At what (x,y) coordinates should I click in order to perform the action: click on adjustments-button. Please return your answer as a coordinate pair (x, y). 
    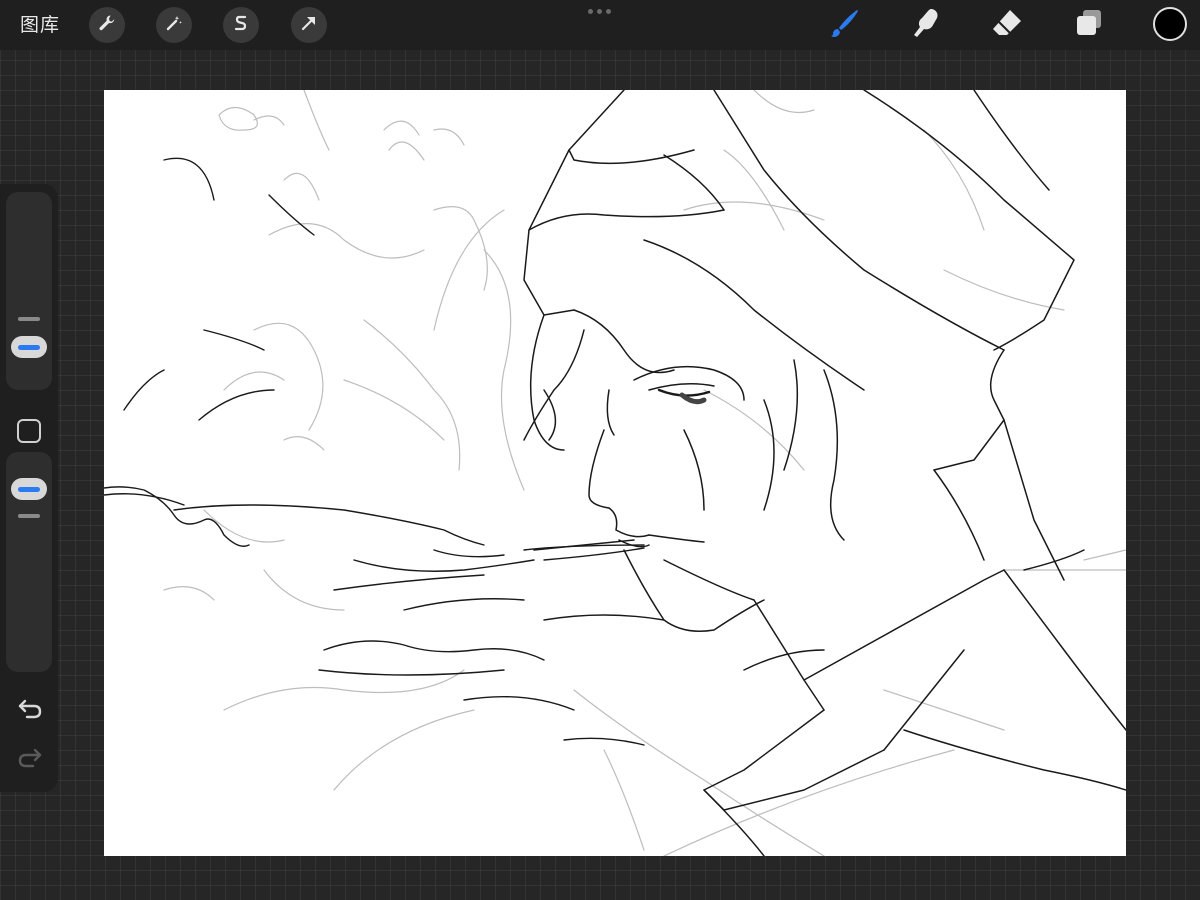
    Looking at the image, I should click on (174, 25).